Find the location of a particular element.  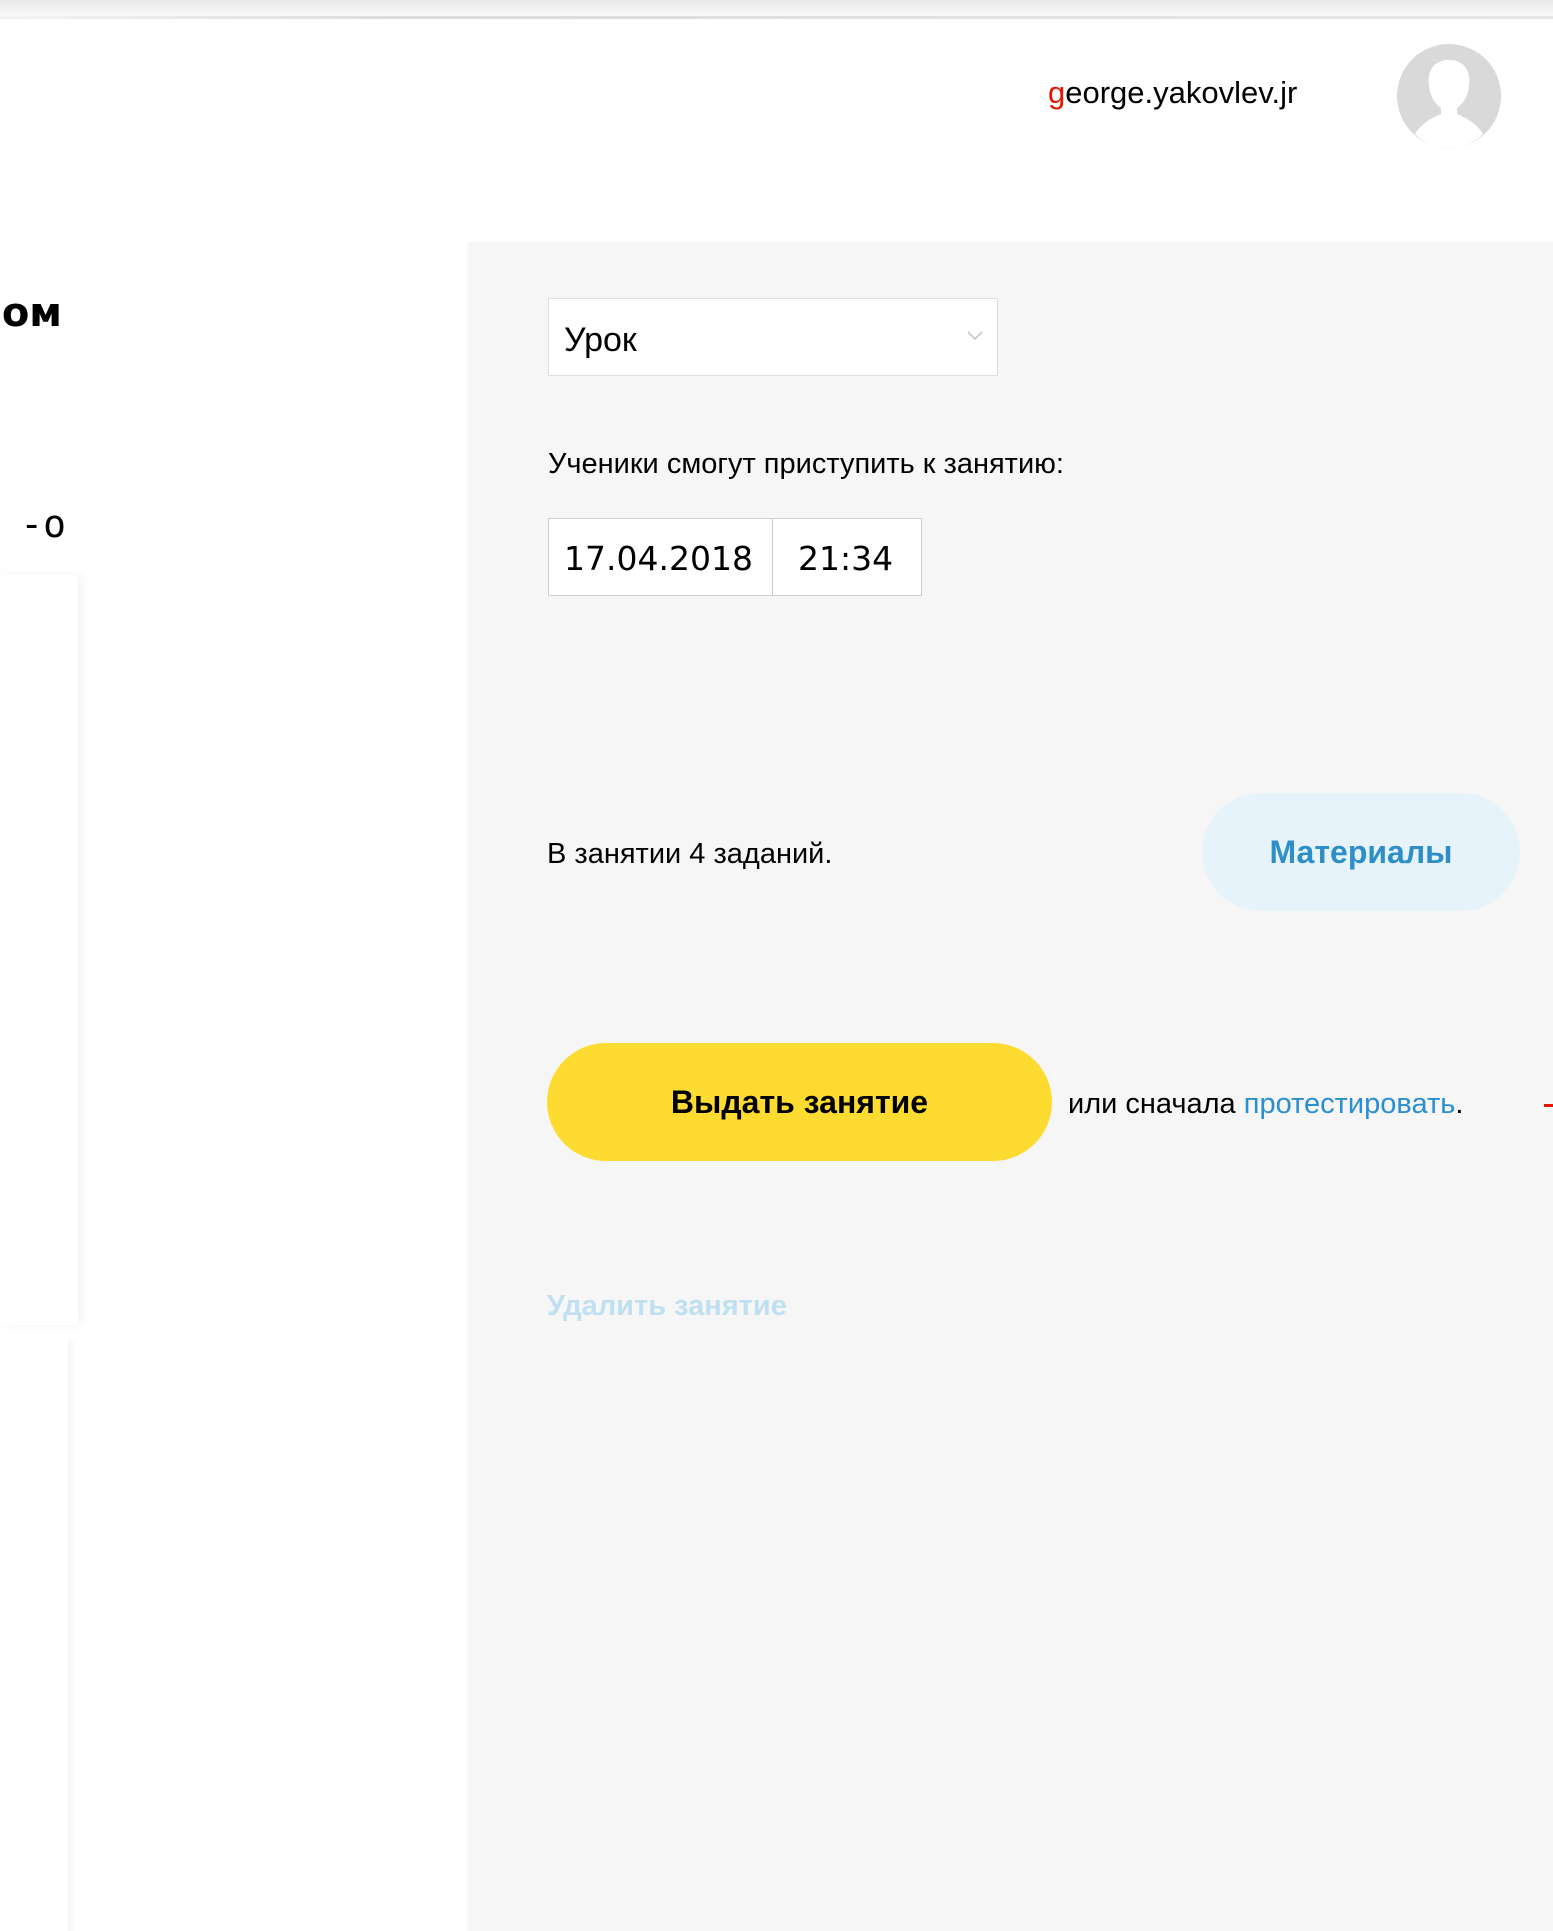

left-heading-fragment: ом is located at coordinates (31, 313).